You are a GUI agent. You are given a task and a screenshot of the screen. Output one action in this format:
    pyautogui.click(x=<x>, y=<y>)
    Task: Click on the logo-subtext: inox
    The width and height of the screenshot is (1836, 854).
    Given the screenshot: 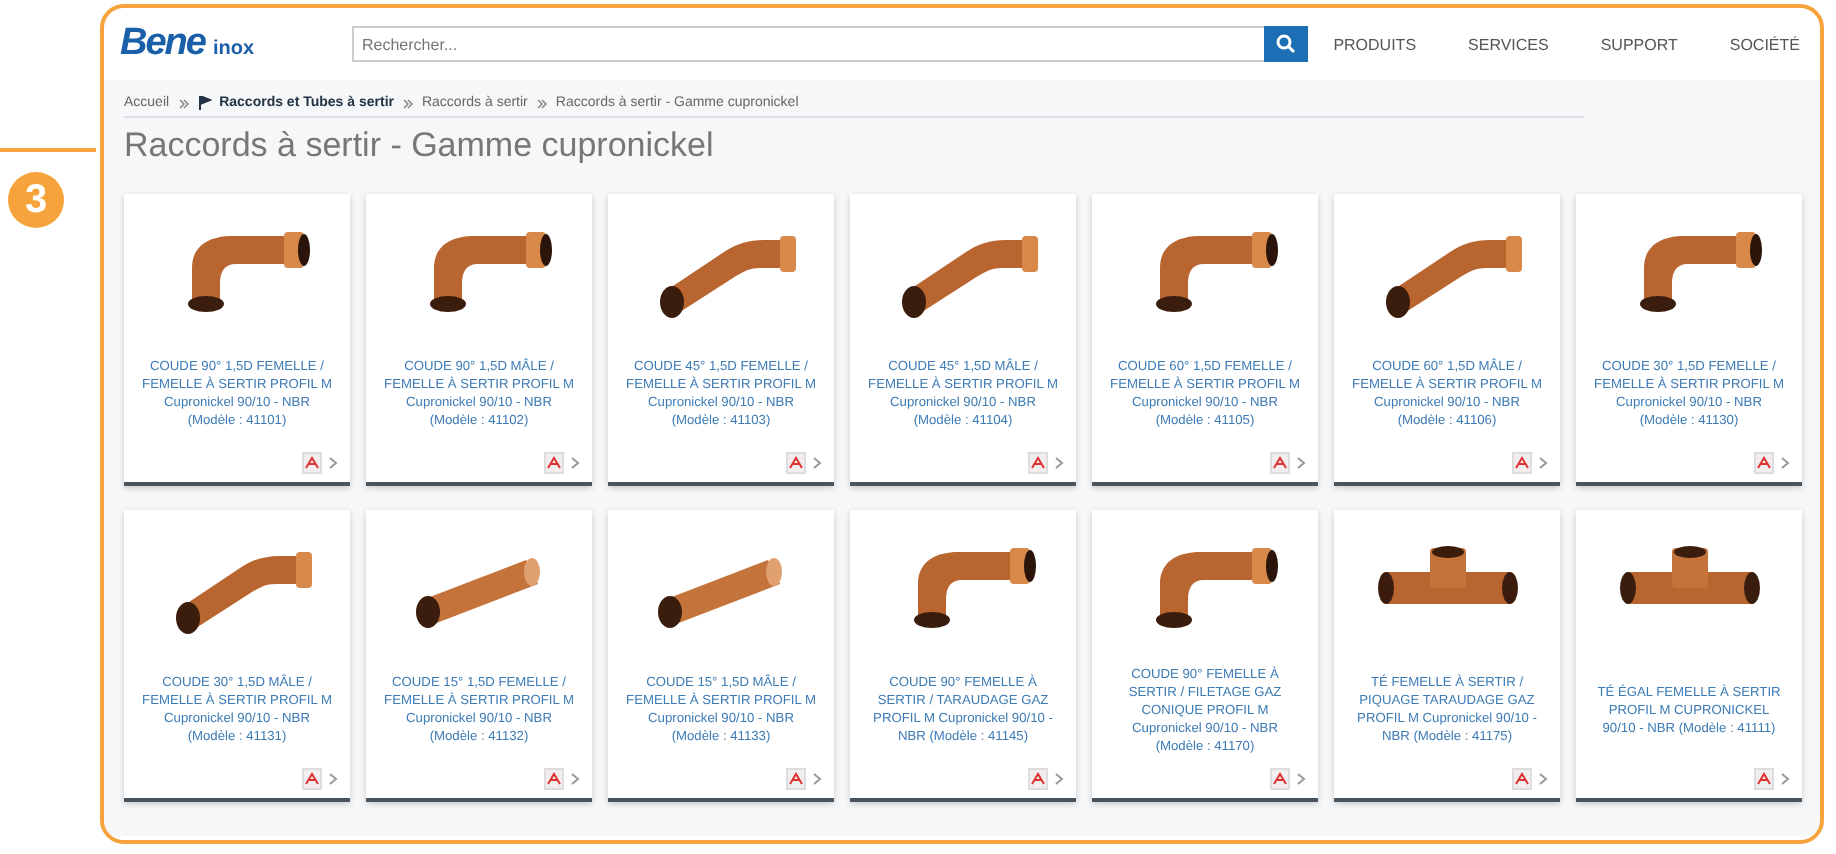 What is the action you would take?
    pyautogui.click(x=233, y=49)
    